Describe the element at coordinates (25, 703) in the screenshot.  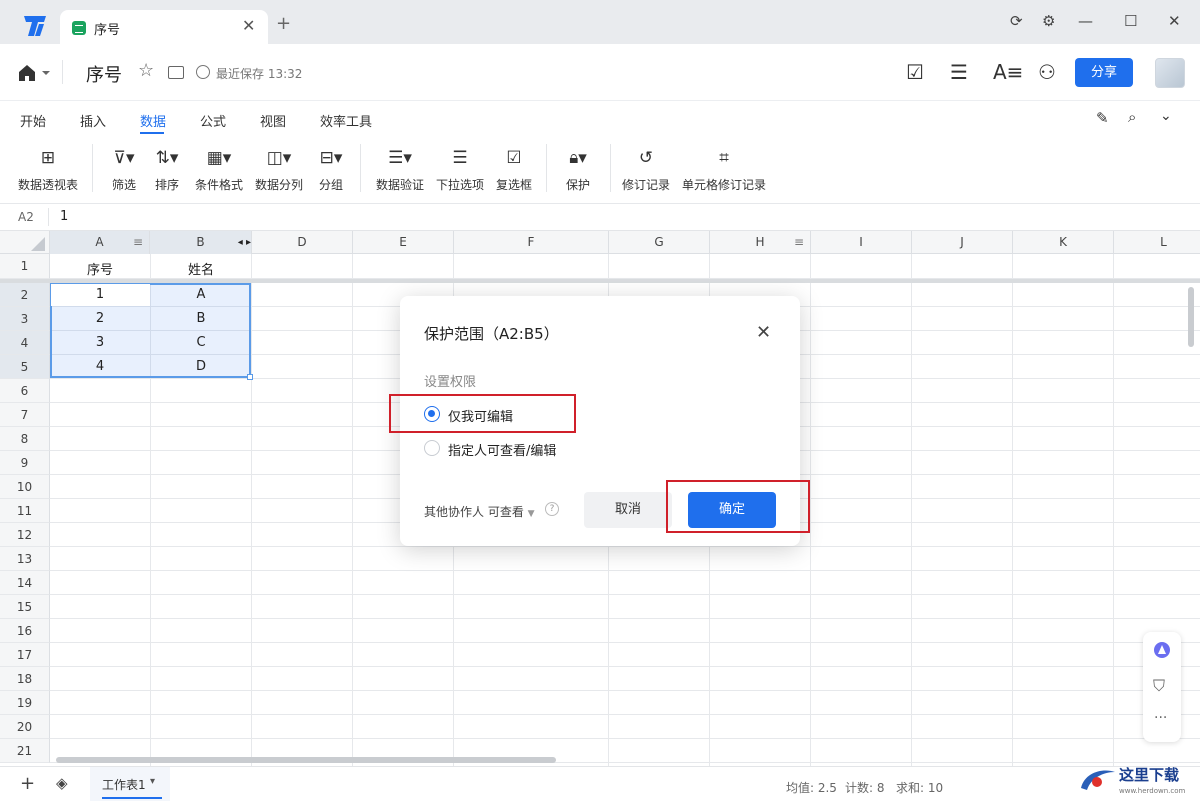
I see `row-header: 19` at that location.